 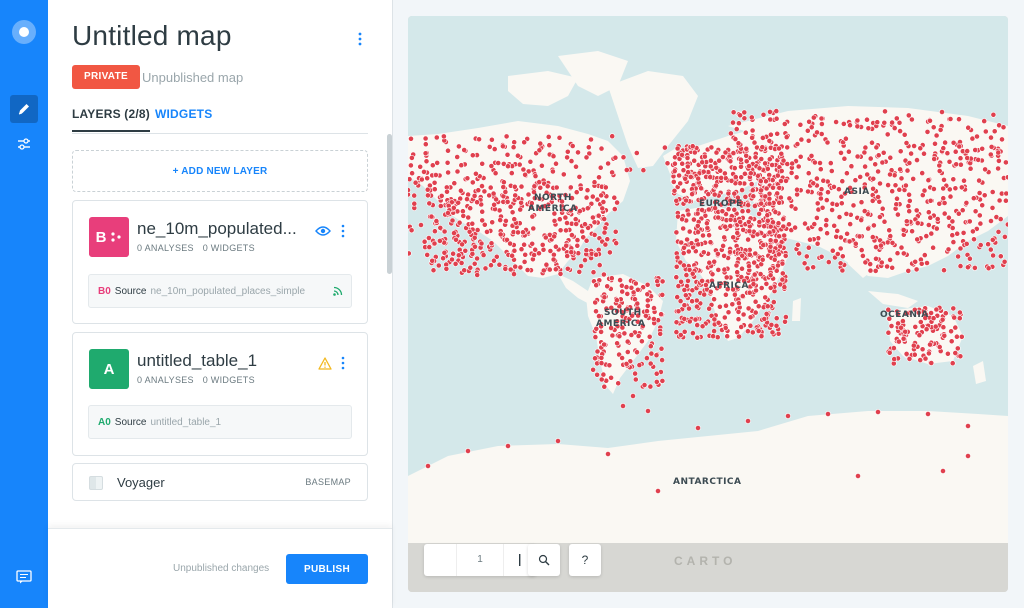 I want to click on layer-source-row: B0 Source ne_10m_populated_places_simple, so click(x=220, y=291).